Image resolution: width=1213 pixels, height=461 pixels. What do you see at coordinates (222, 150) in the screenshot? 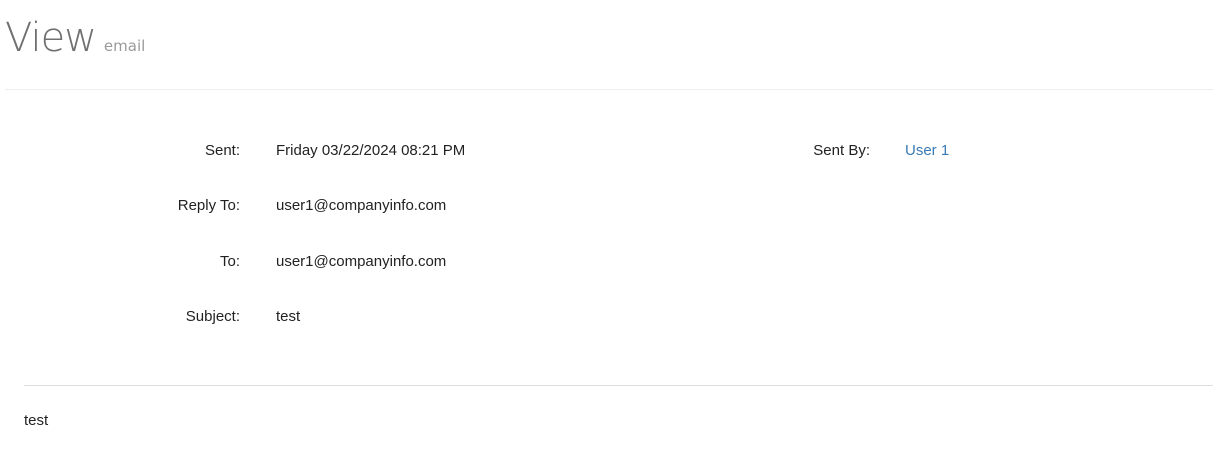
I see `sent-label: Sent:` at bounding box center [222, 150].